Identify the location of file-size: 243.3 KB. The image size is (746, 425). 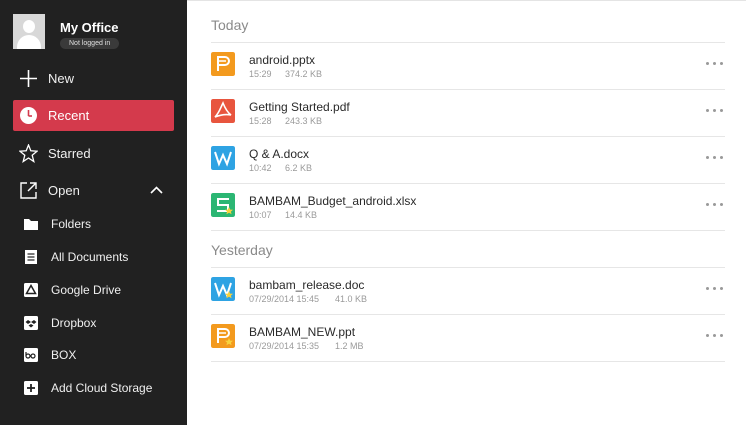
(304, 121).